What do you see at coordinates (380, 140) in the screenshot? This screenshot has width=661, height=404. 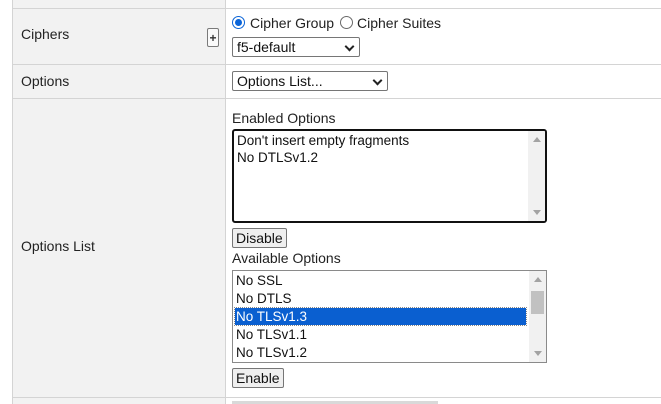 I see `list-item: Don't insert empty fragments` at bounding box center [380, 140].